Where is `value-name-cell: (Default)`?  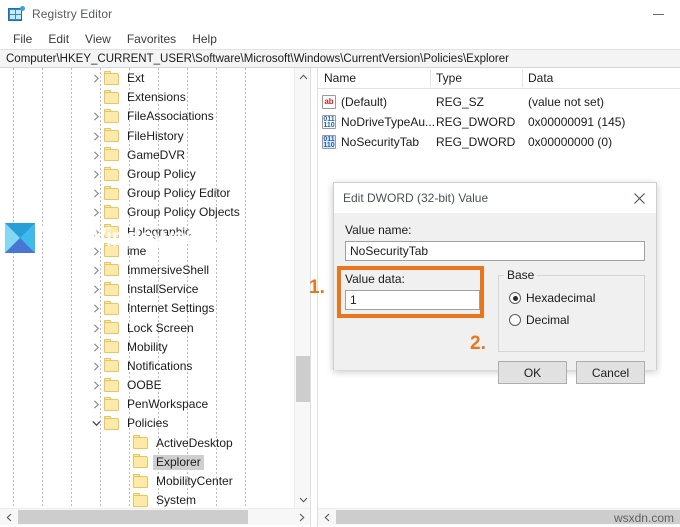 value-name-cell: (Default) is located at coordinates (364, 102).